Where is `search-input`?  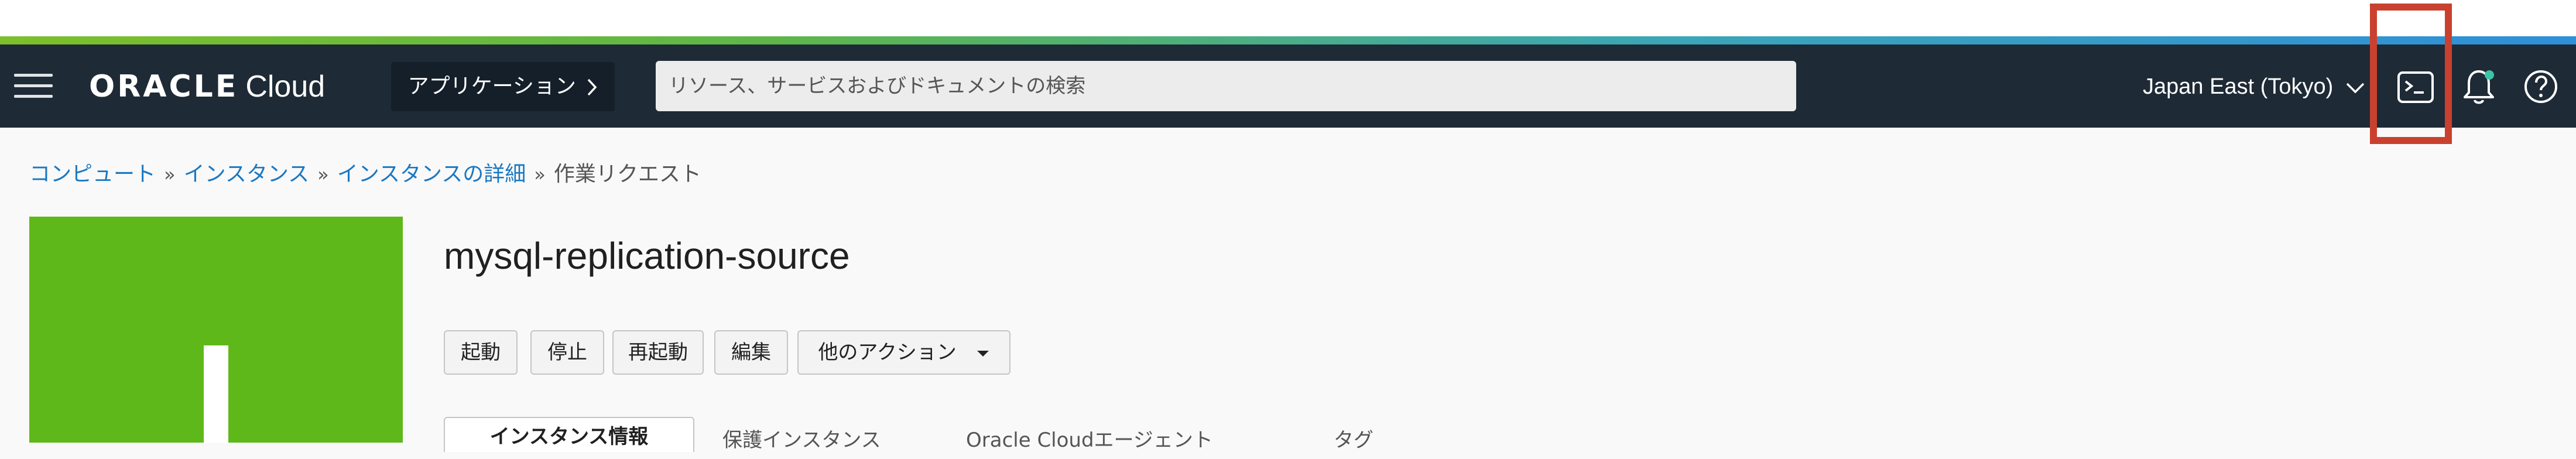 search-input is located at coordinates (1226, 86).